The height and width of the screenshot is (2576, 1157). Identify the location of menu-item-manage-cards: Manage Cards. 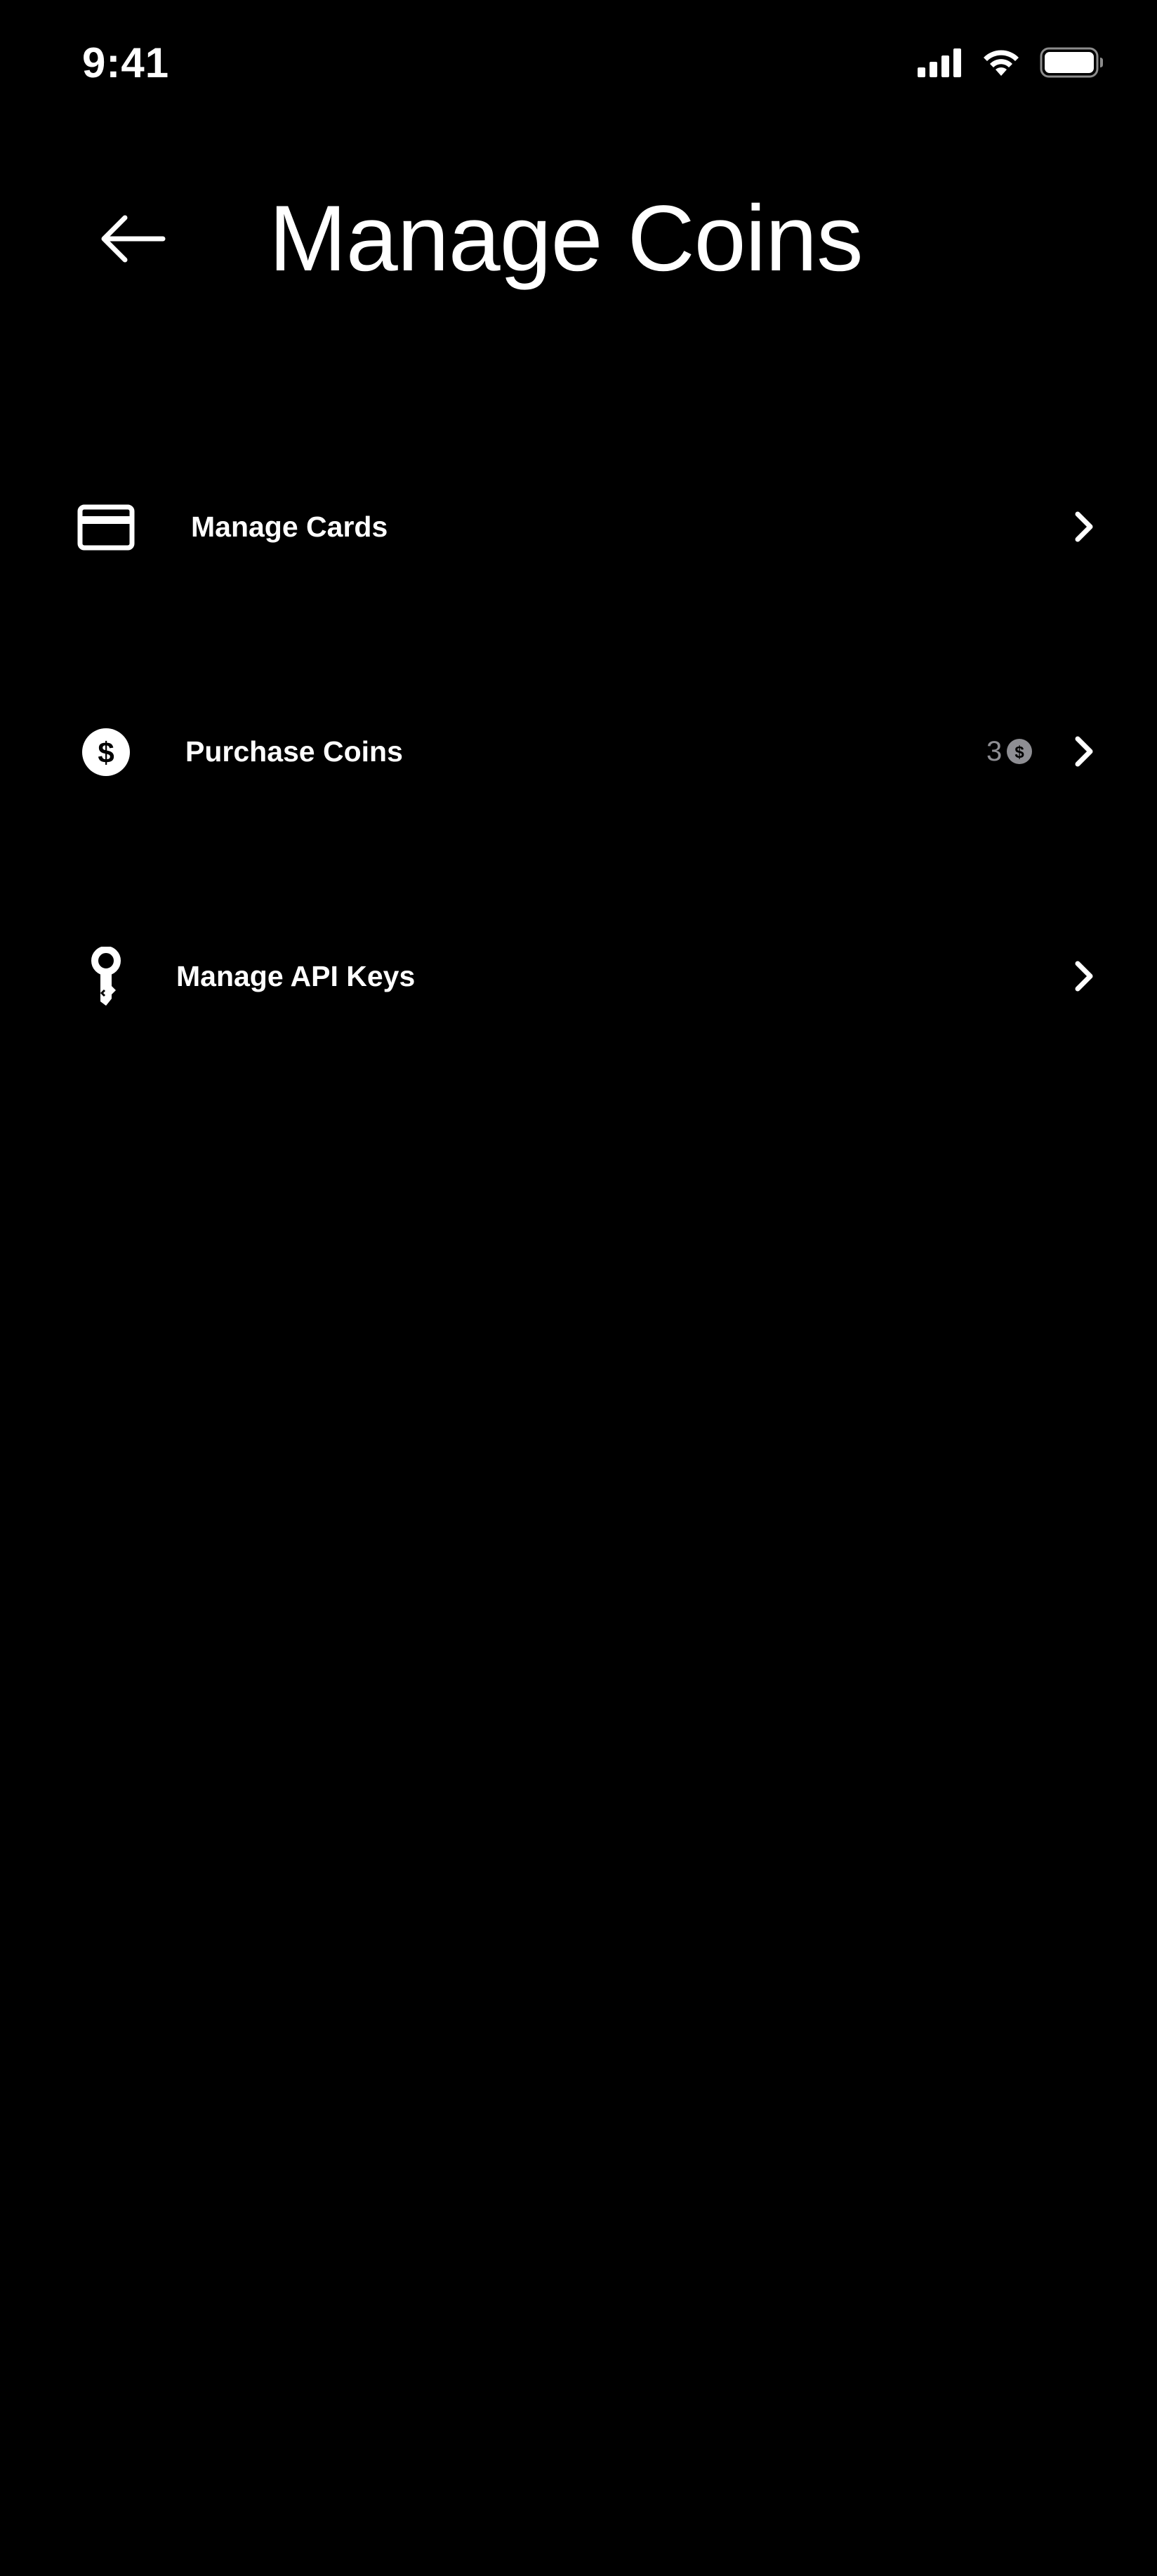
(578, 526).